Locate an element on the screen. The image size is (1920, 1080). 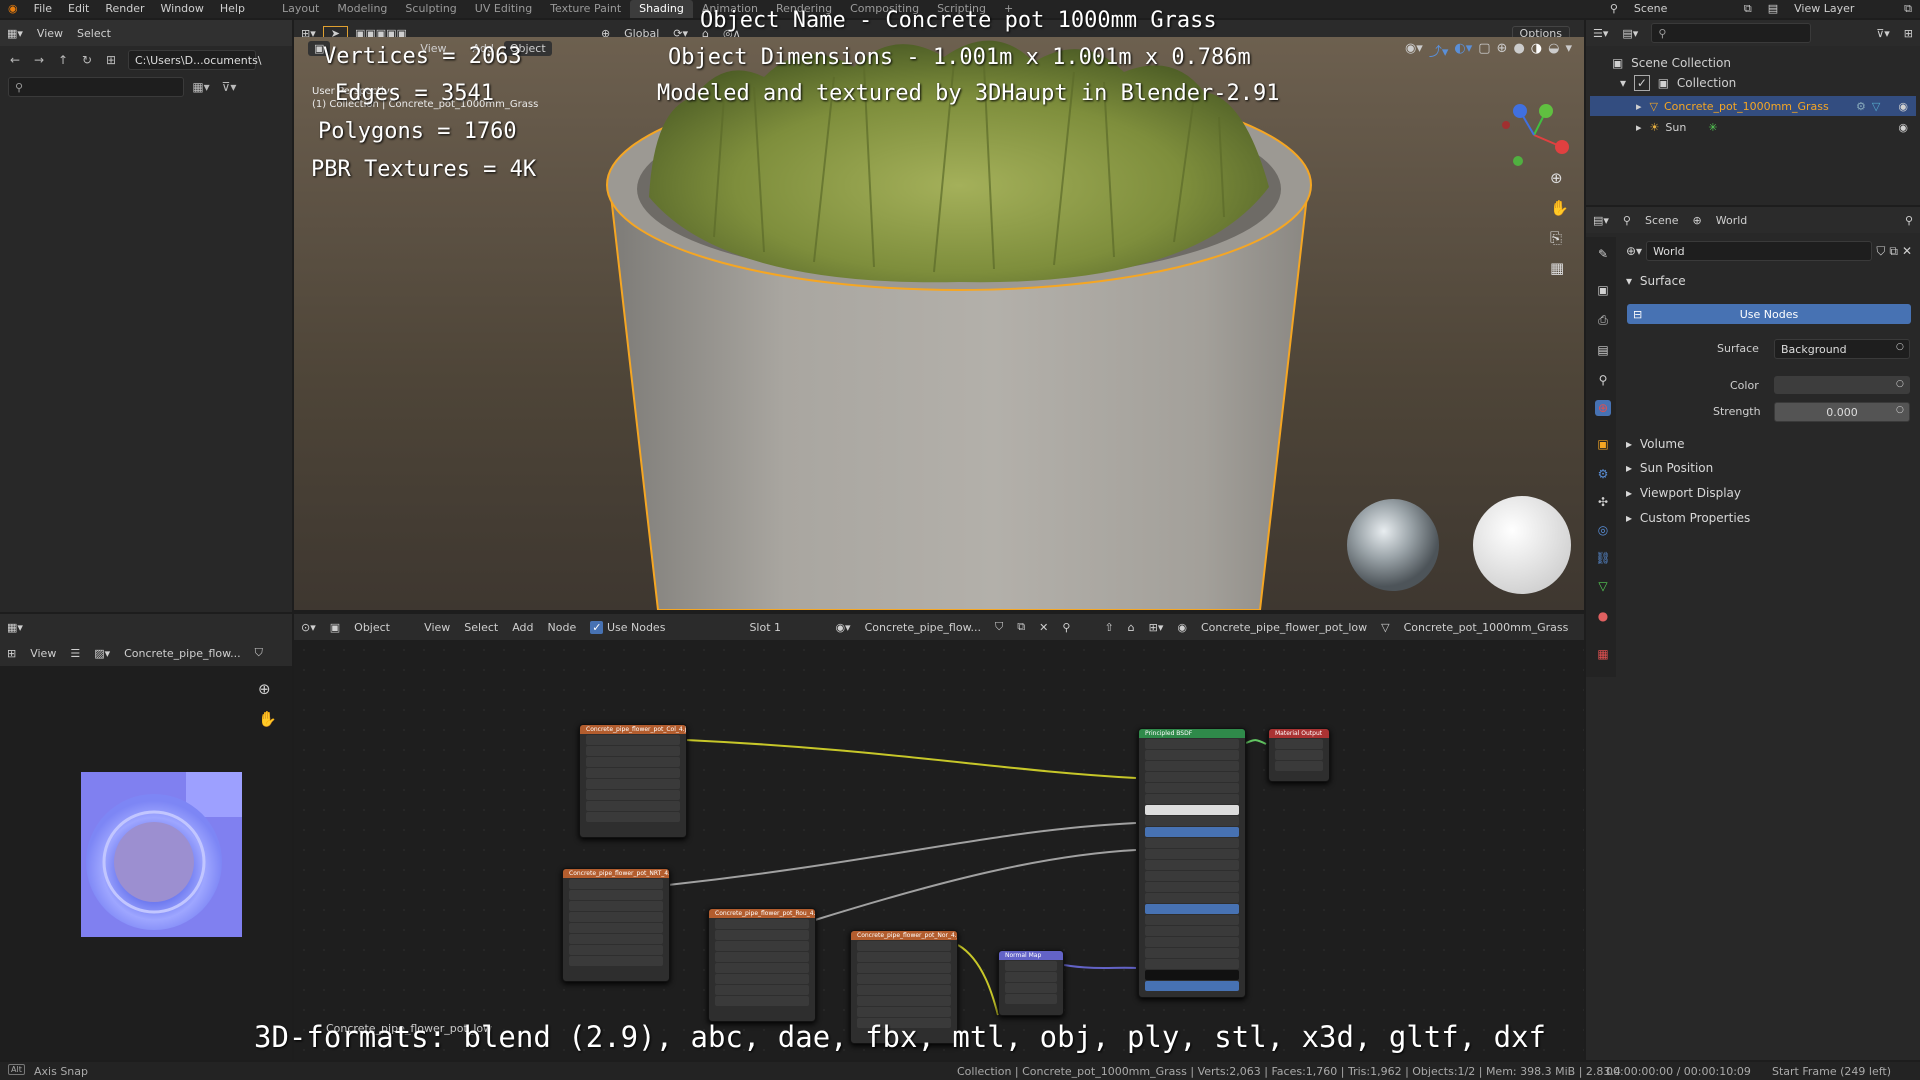
scene-tab-side-icon: ⚲ is located at coordinates (1603, 380).